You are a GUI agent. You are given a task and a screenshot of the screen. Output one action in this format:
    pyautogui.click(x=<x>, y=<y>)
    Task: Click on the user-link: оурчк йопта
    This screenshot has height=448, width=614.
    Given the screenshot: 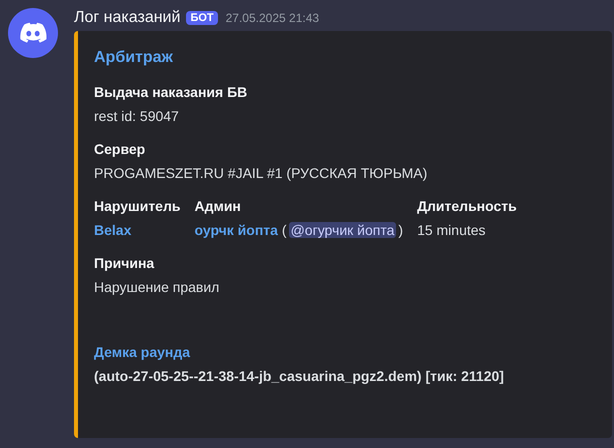 What is the action you would take?
    pyautogui.click(x=236, y=230)
    